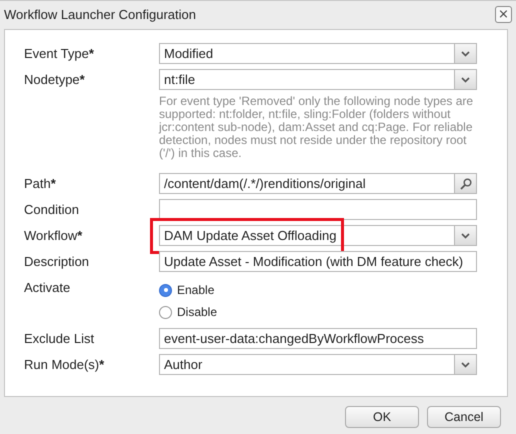 The image size is (516, 434). What do you see at coordinates (54, 236) in the screenshot?
I see `field-label: Workflow*` at bounding box center [54, 236].